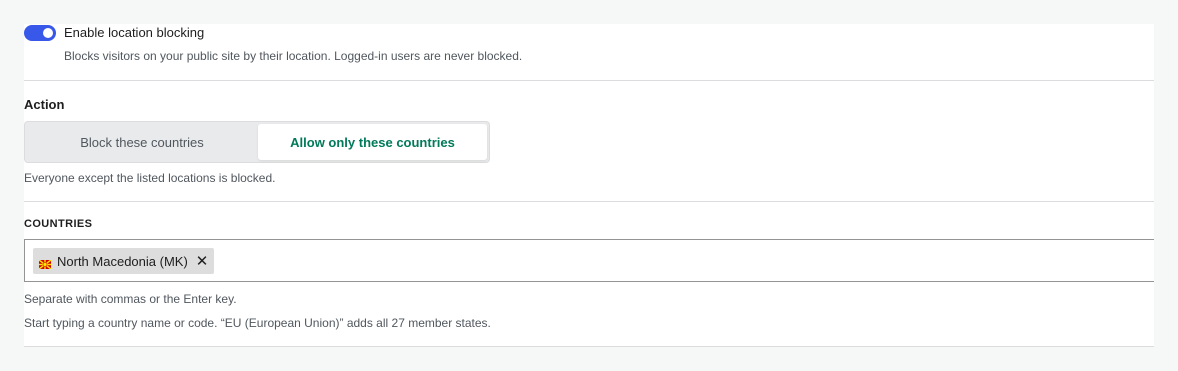  What do you see at coordinates (40, 33) in the screenshot?
I see `location-blocking-toggle` at bounding box center [40, 33].